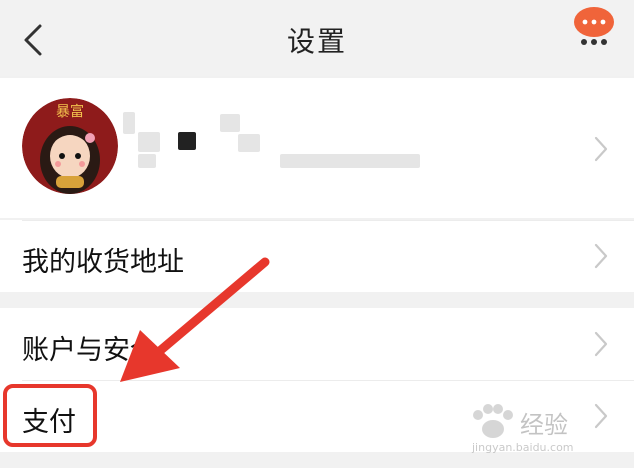 The height and width of the screenshot is (468, 634). Describe the element at coordinates (523, 447) in the screenshot. I see `watermark-url: jingyan.baidu.com` at that location.